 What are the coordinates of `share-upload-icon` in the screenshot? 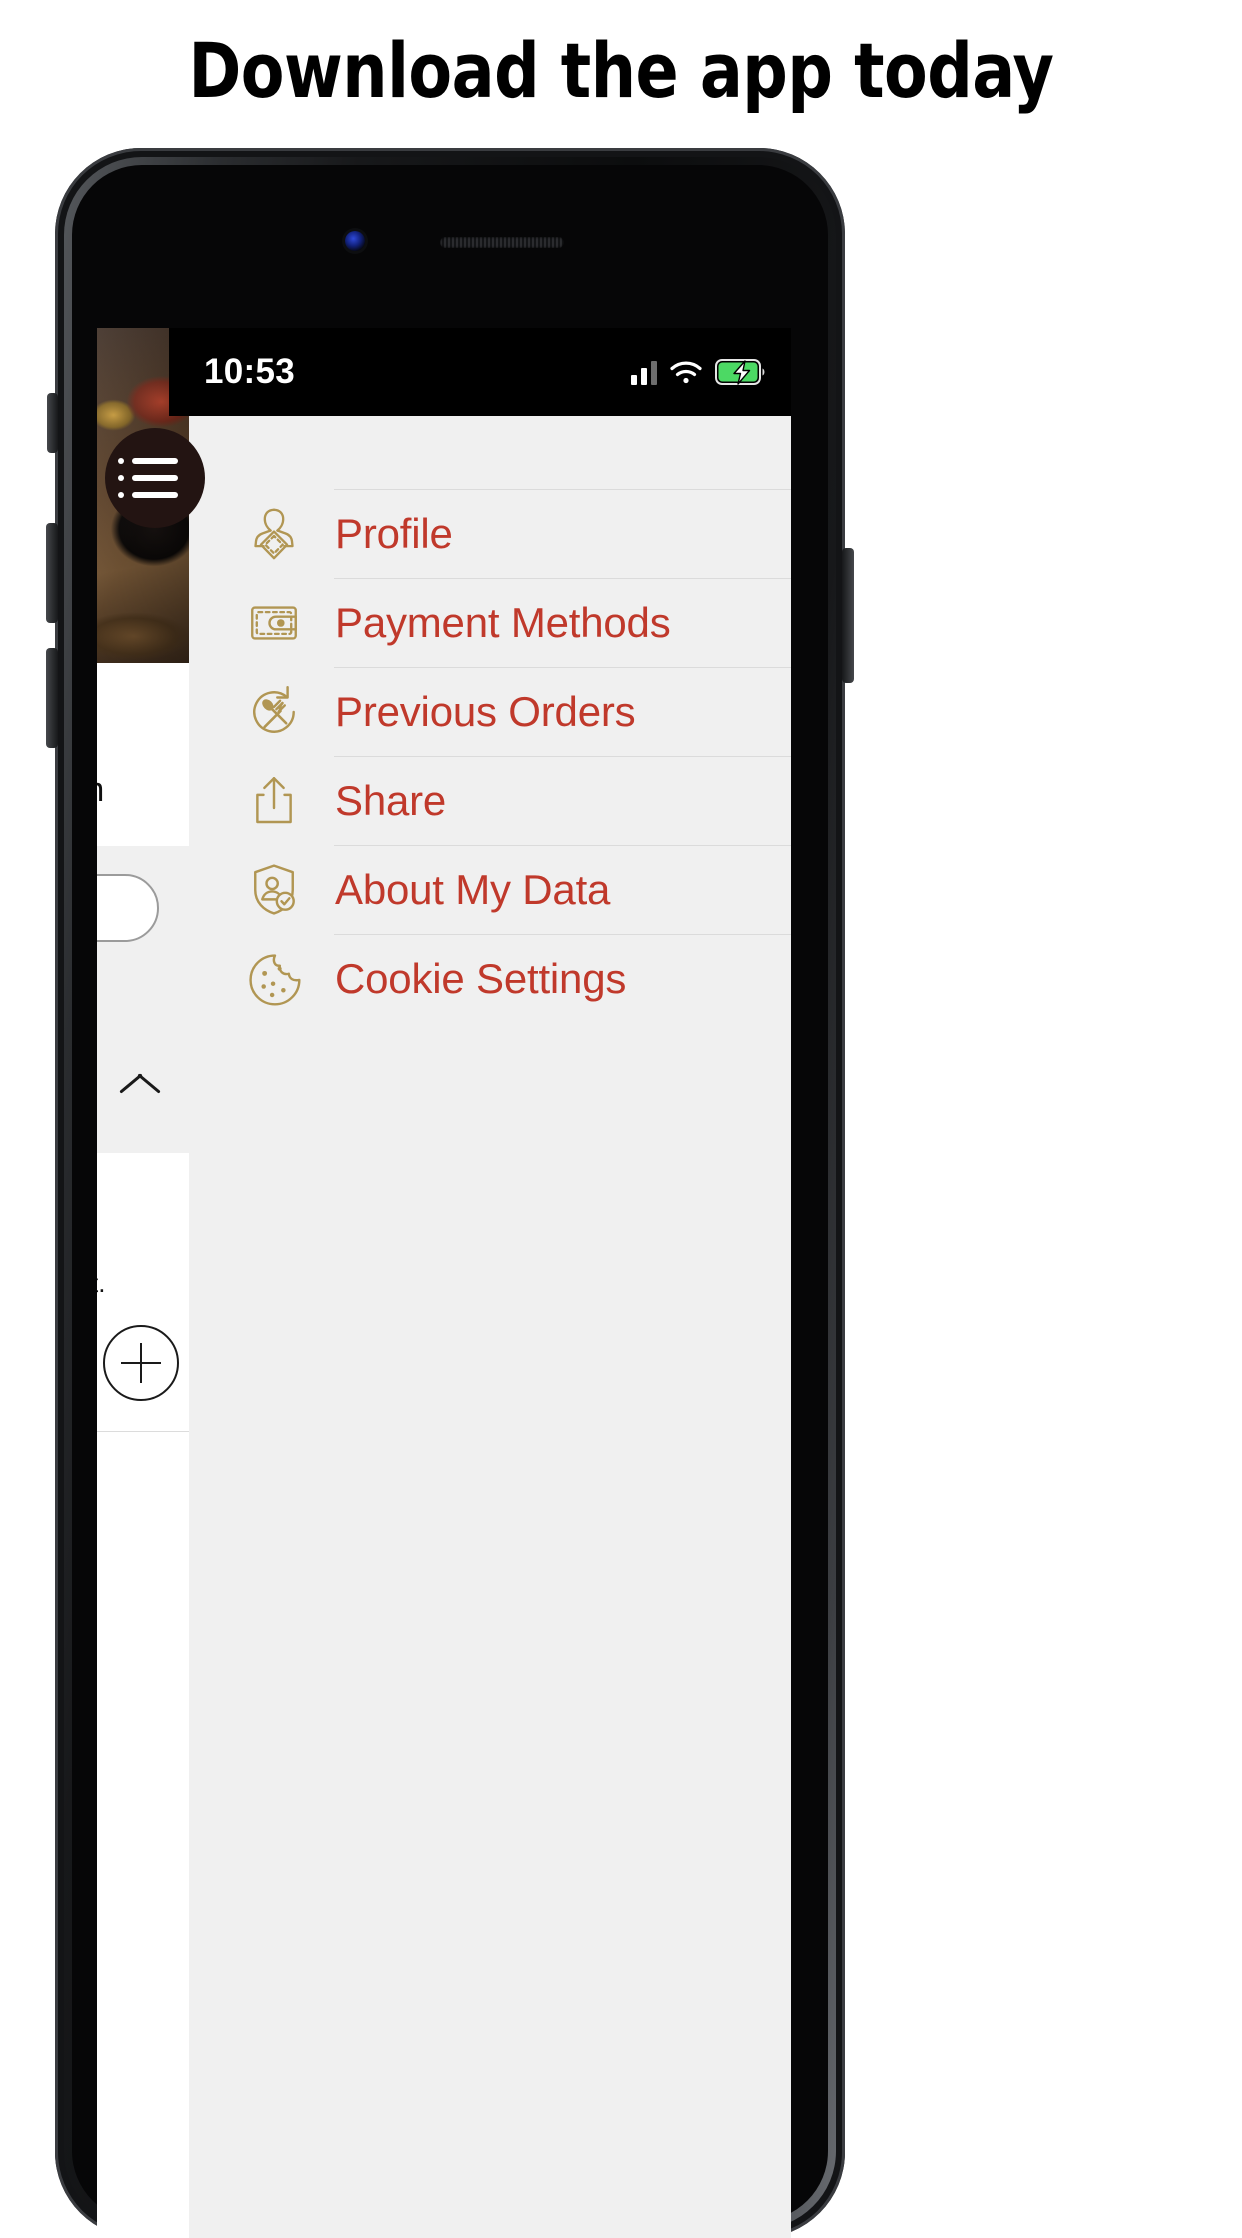 It's located at (274, 801).